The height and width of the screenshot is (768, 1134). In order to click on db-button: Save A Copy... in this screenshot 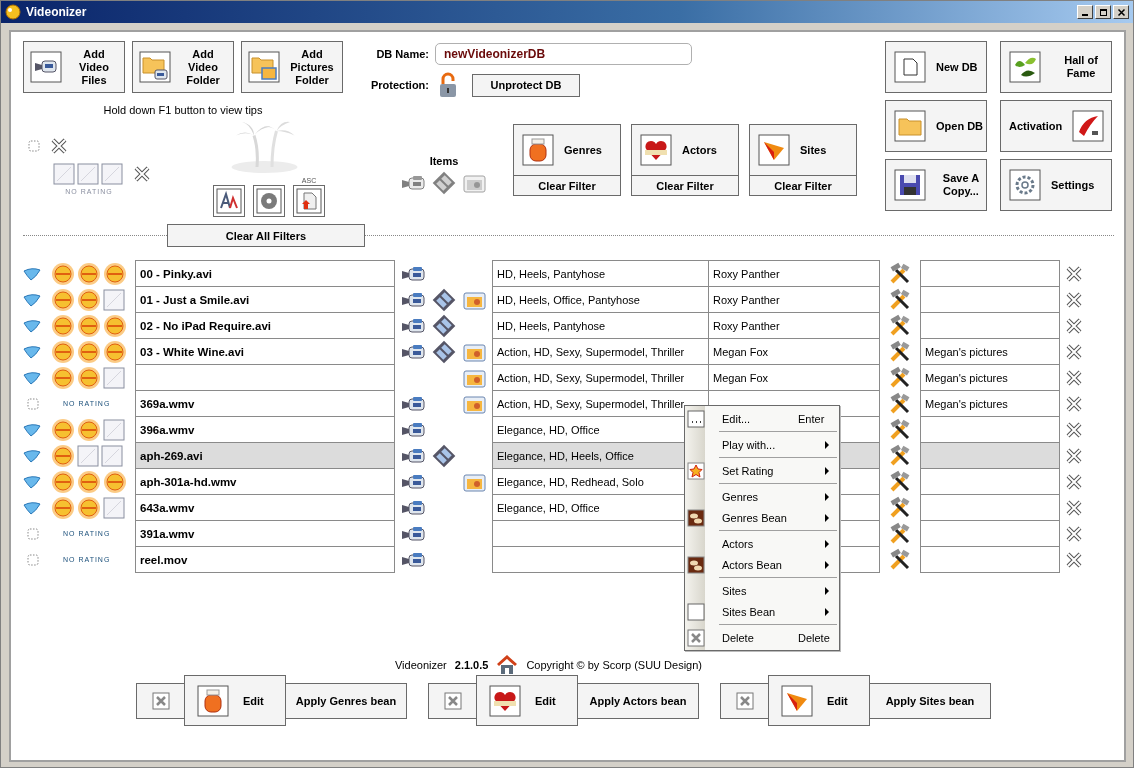, I will do `click(936, 185)`.